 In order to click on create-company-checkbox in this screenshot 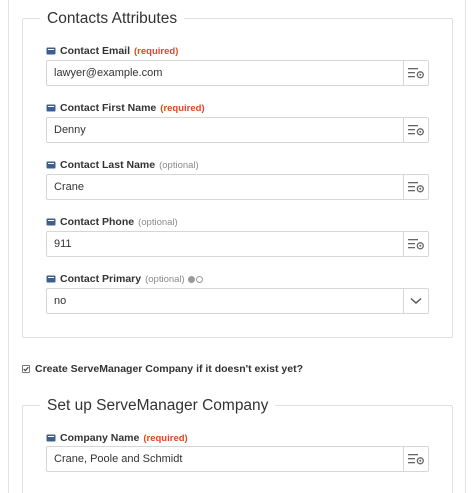, I will do `click(26, 369)`.